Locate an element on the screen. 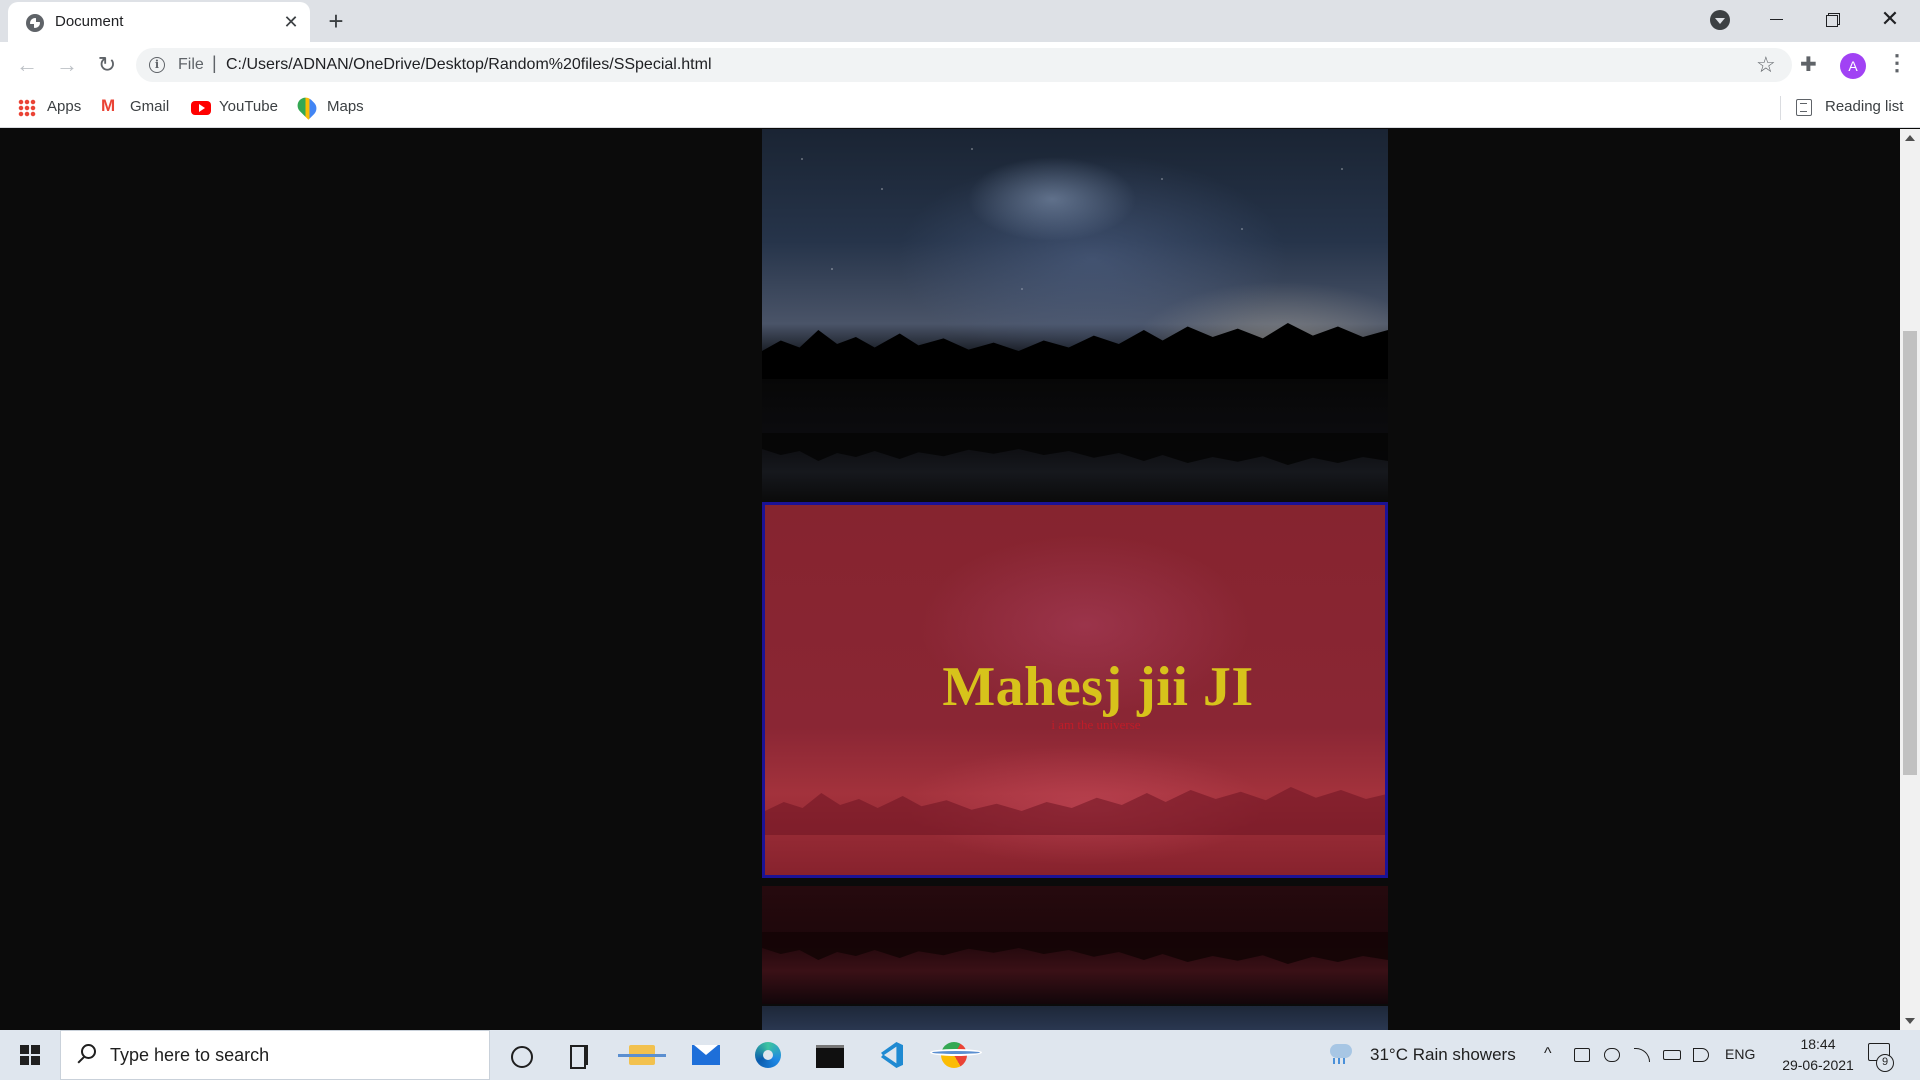 Image resolution: width=1920 pixels, height=1080 pixels. tab-document: Document ✕ is located at coordinates (159, 22).